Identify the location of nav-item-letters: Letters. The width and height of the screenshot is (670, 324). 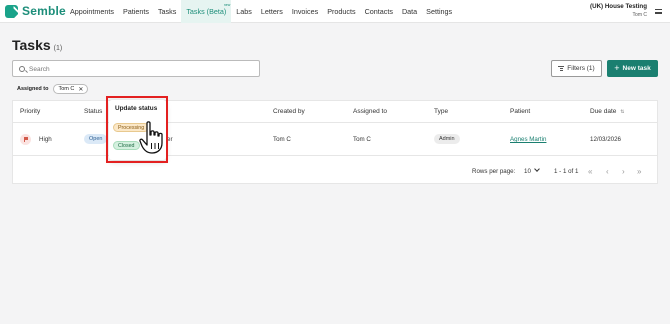
(272, 11).